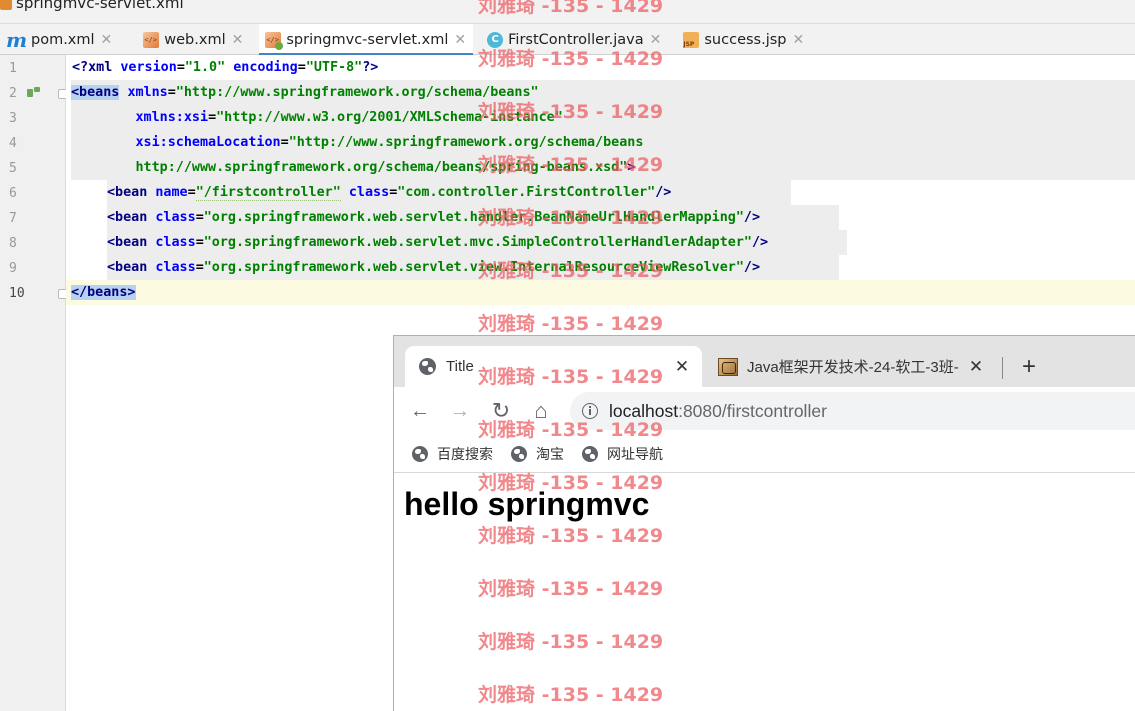  What do you see at coordinates (541, 411) in the screenshot?
I see `home-button: ⌂` at bounding box center [541, 411].